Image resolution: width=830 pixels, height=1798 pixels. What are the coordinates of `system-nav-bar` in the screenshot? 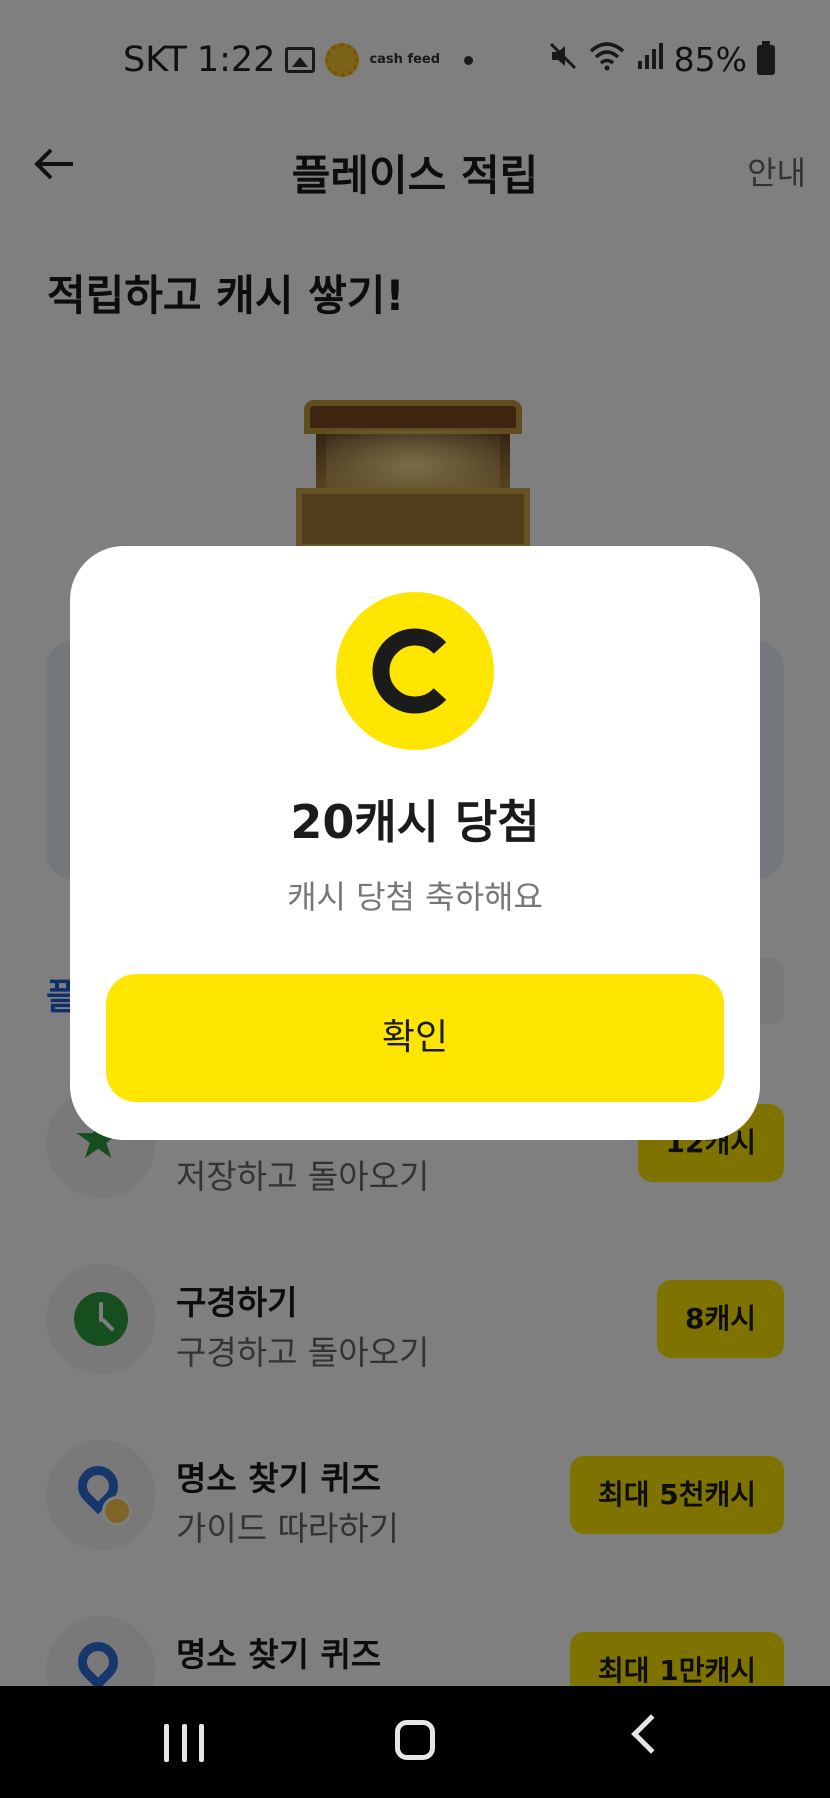 It's located at (415, 1742).